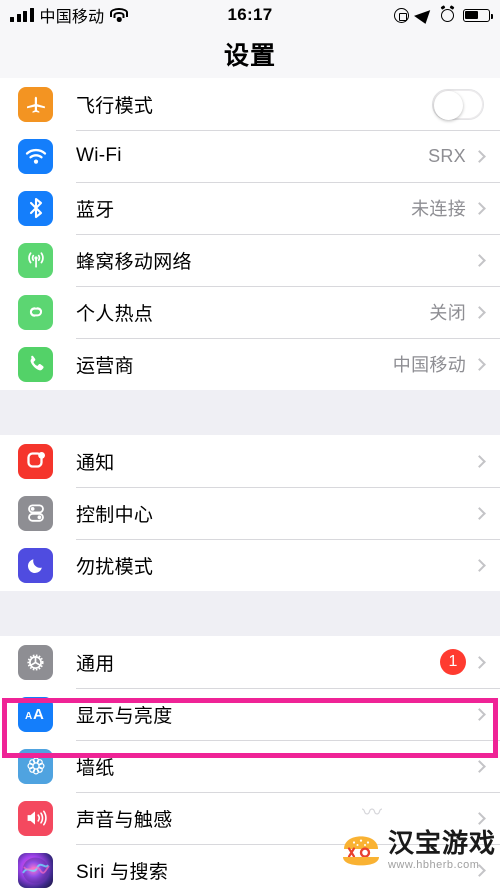  I want to click on settings-row-accessory: 中国移动, so click(446, 364).